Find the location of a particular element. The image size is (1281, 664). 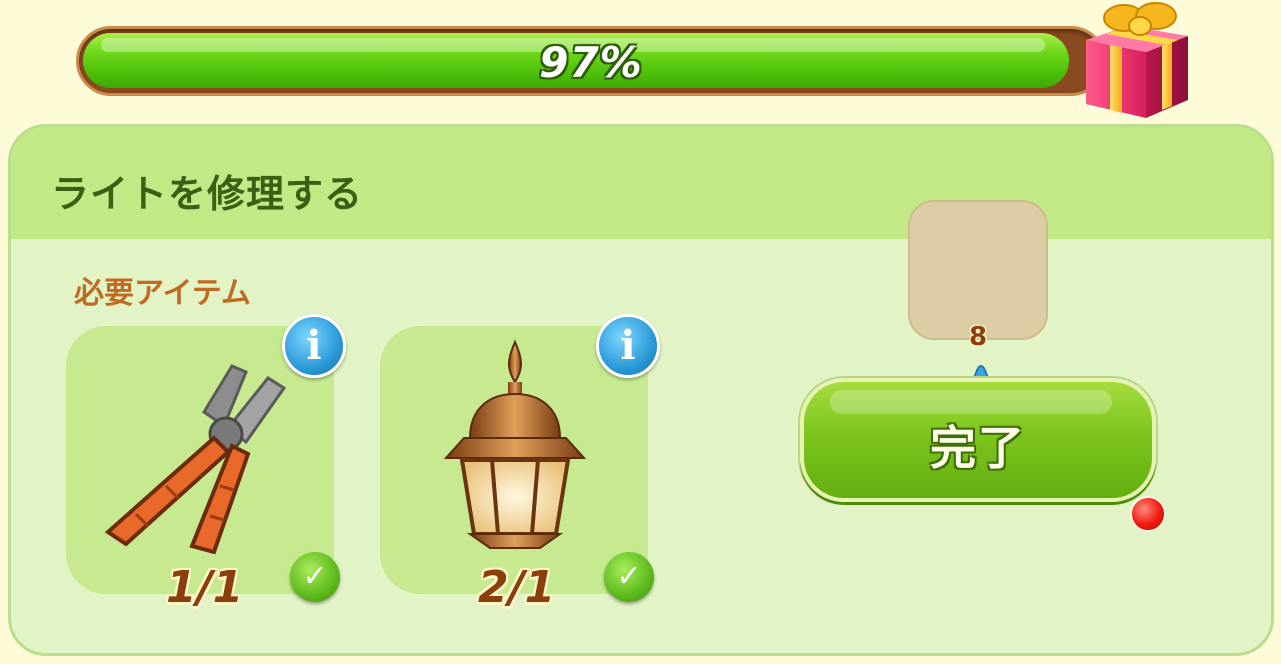

item-info-button-lantern: i is located at coordinates (628, 346).